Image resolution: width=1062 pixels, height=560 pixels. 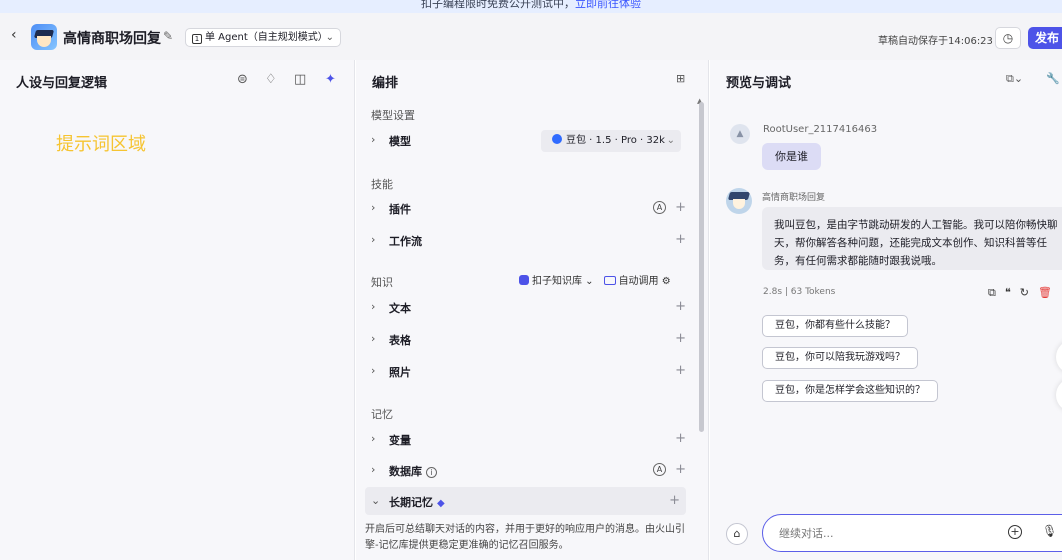 What do you see at coordinates (737, 534) in the screenshot?
I see `clear-history-button: ⌂` at bounding box center [737, 534].